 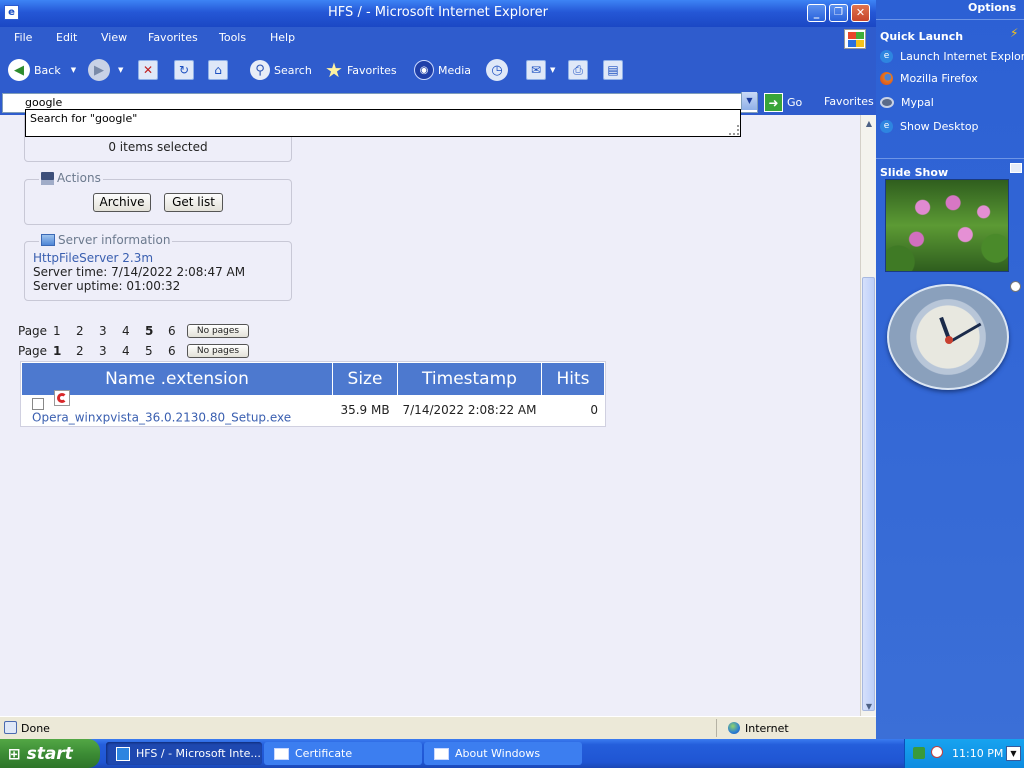 I want to click on home-icon: ⌂, so click(x=218, y=70).